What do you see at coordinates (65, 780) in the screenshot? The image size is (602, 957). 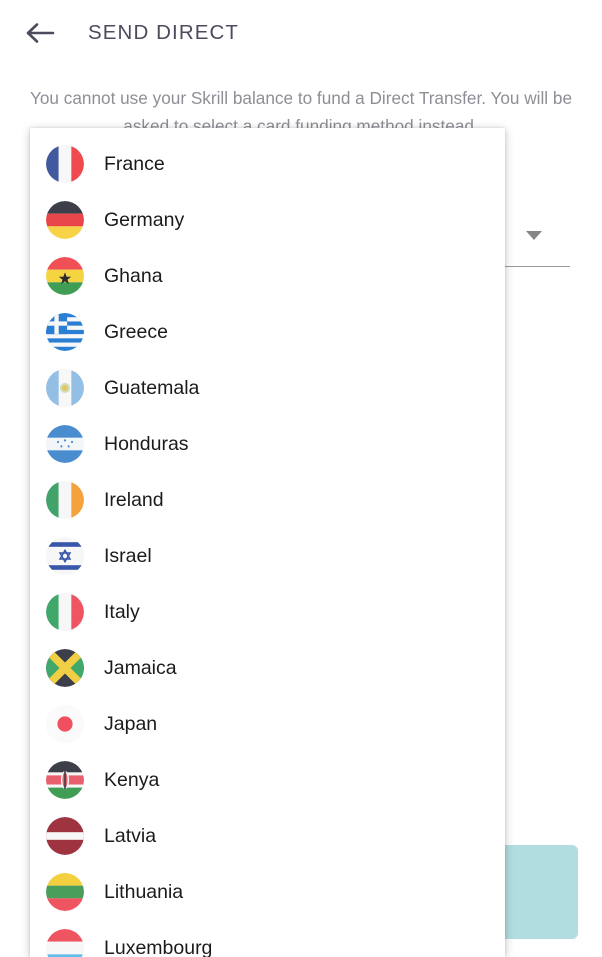 I see `flag-kenya-icon` at bounding box center [65, 780].